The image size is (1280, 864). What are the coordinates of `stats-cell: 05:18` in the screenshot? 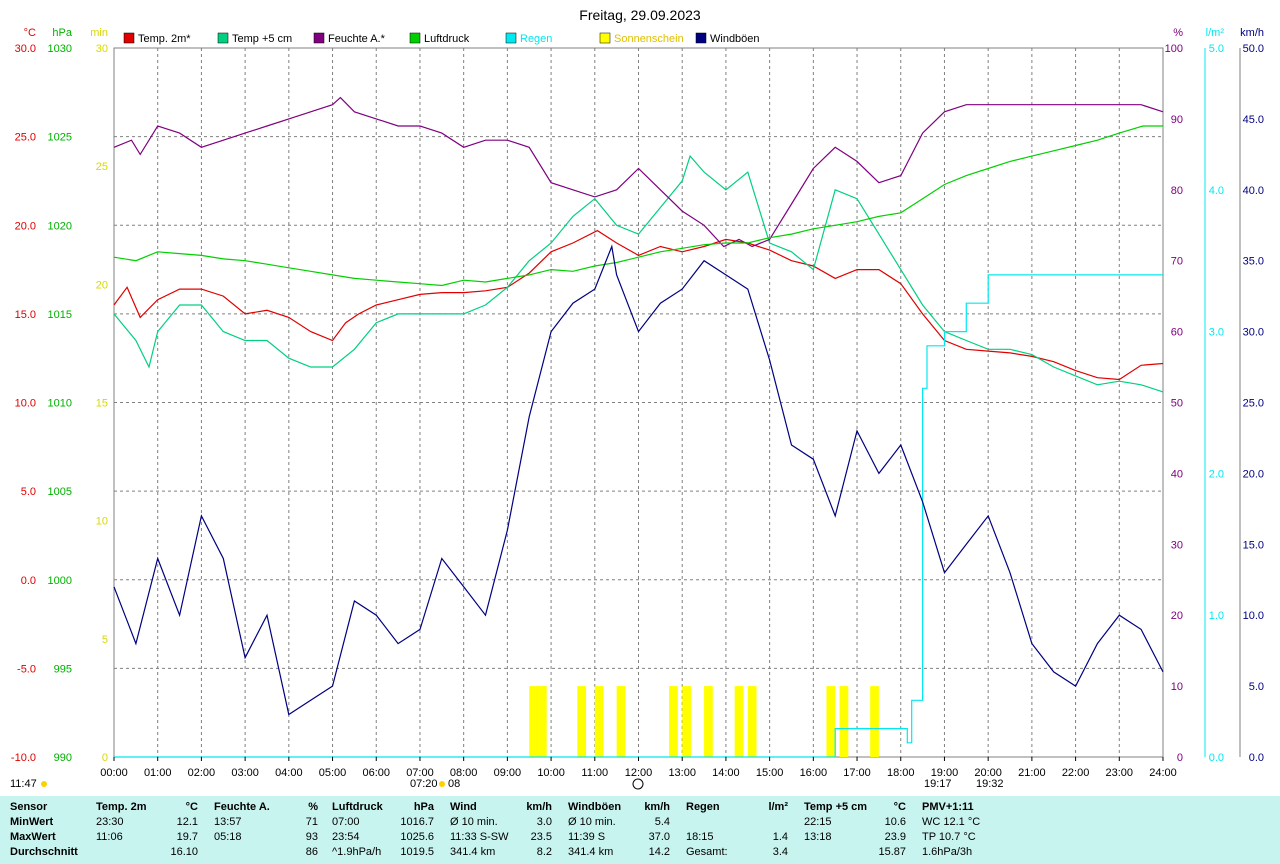 It's located at (228, 836).